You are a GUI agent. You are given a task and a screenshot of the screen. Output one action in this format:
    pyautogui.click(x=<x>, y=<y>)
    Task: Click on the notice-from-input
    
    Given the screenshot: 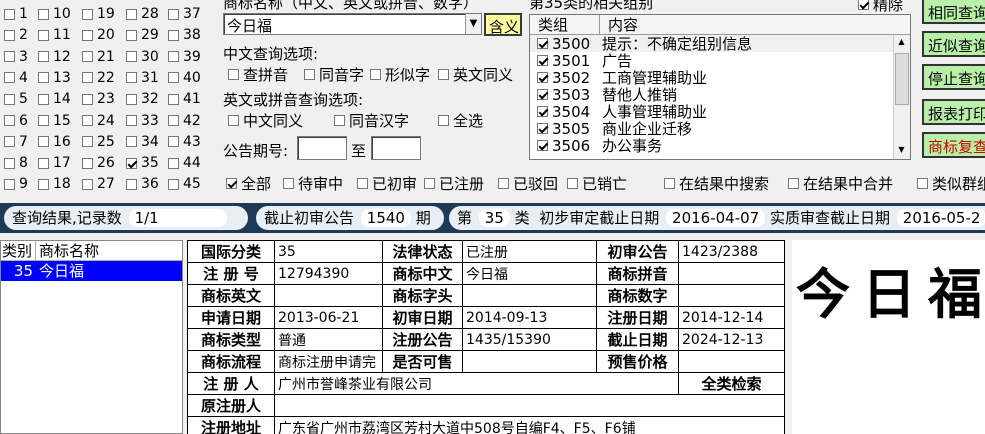 What is the action you would take?
    pyautogui.click(x=322, y=148)
    